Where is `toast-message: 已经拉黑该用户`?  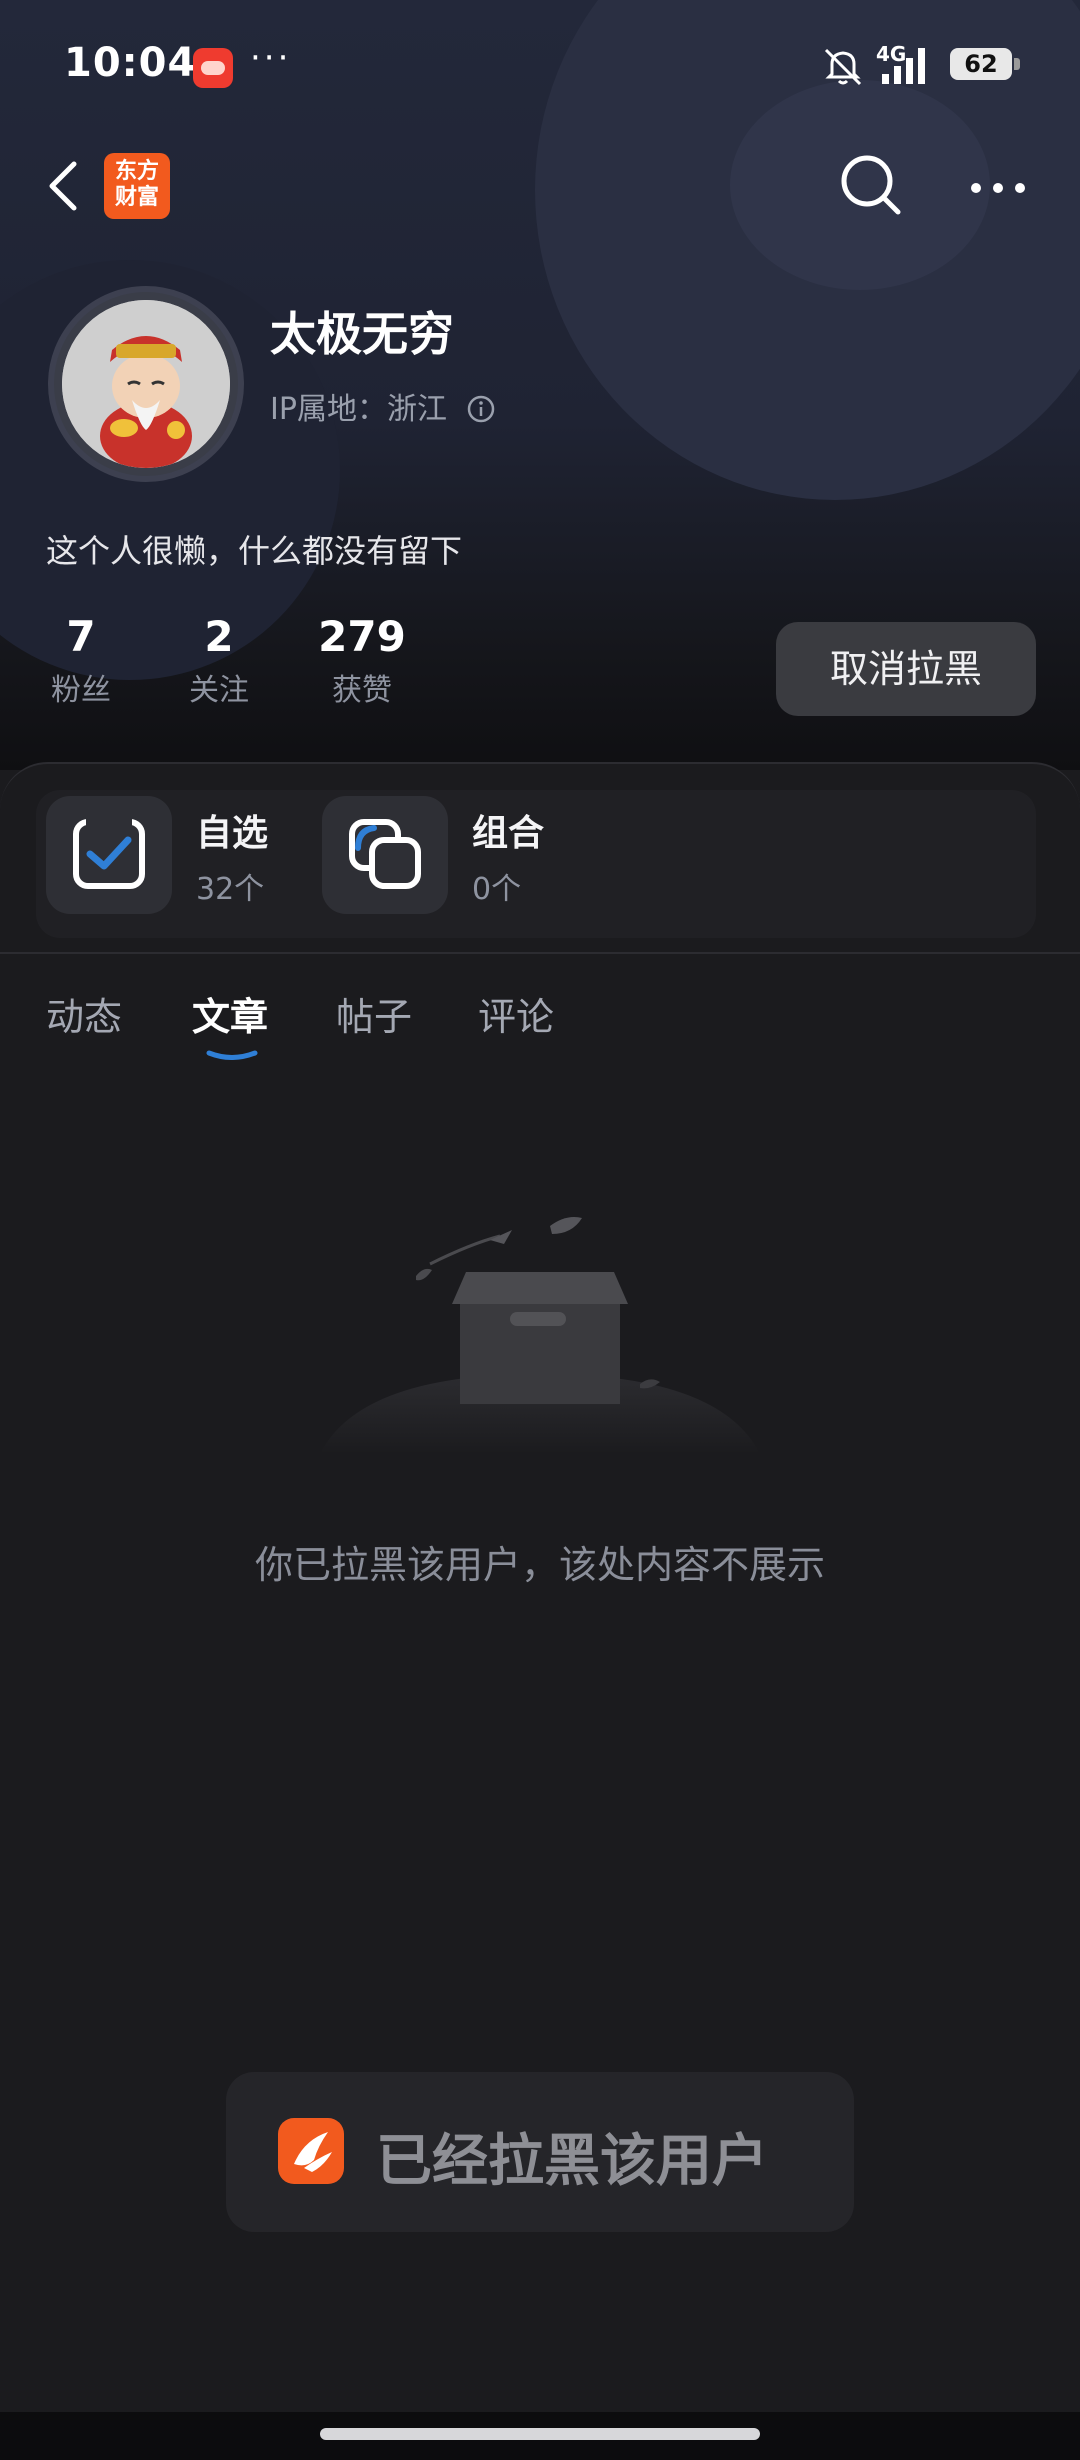
toast-message: 已经拉黑该用户 is located at coordinates (572, 2161).